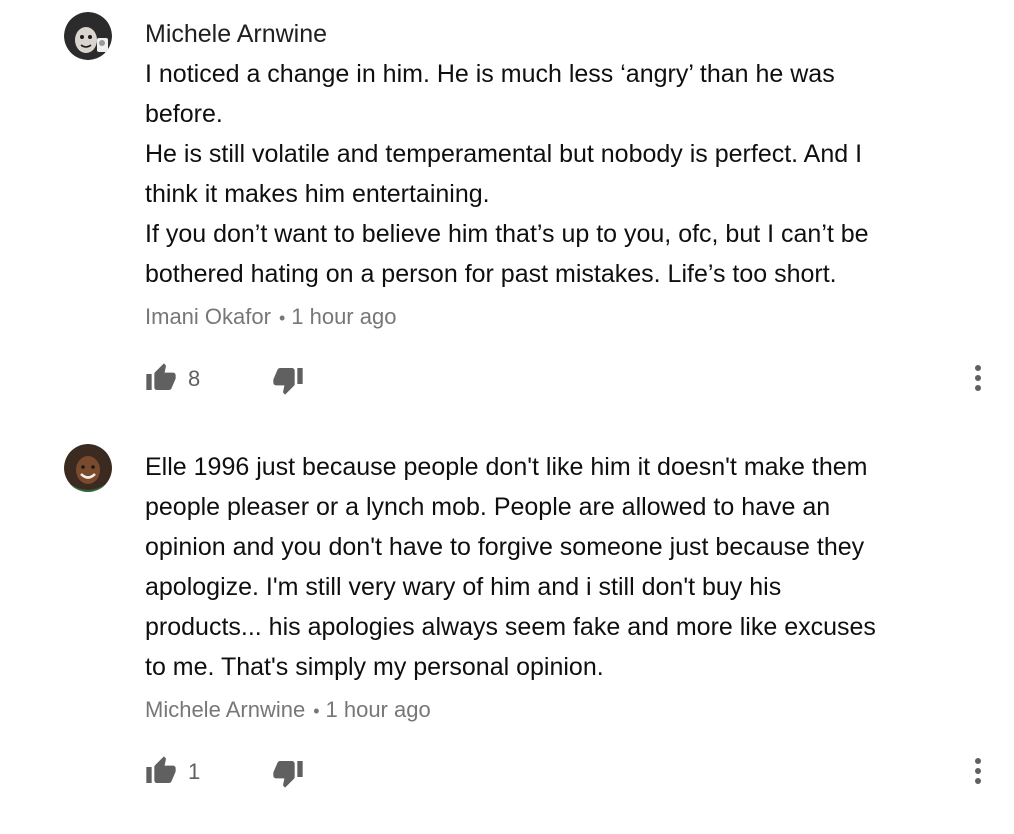 The width and height of the screenshot is (1014, 834). Describe the element at coordinates (194, 378) in the screenshot. I see `like-count: 8` at that location.